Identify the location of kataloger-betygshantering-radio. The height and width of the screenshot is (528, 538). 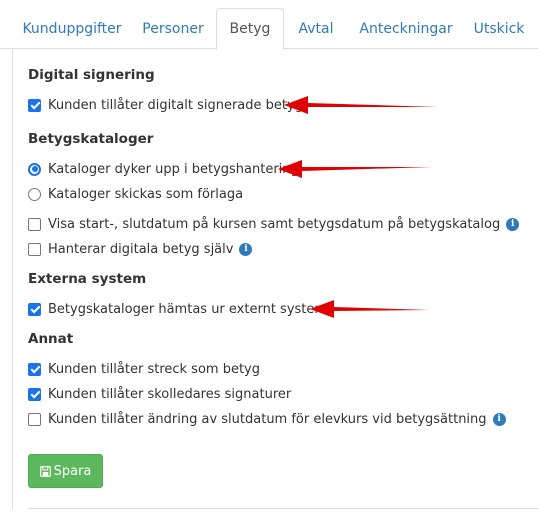
(34, 169).